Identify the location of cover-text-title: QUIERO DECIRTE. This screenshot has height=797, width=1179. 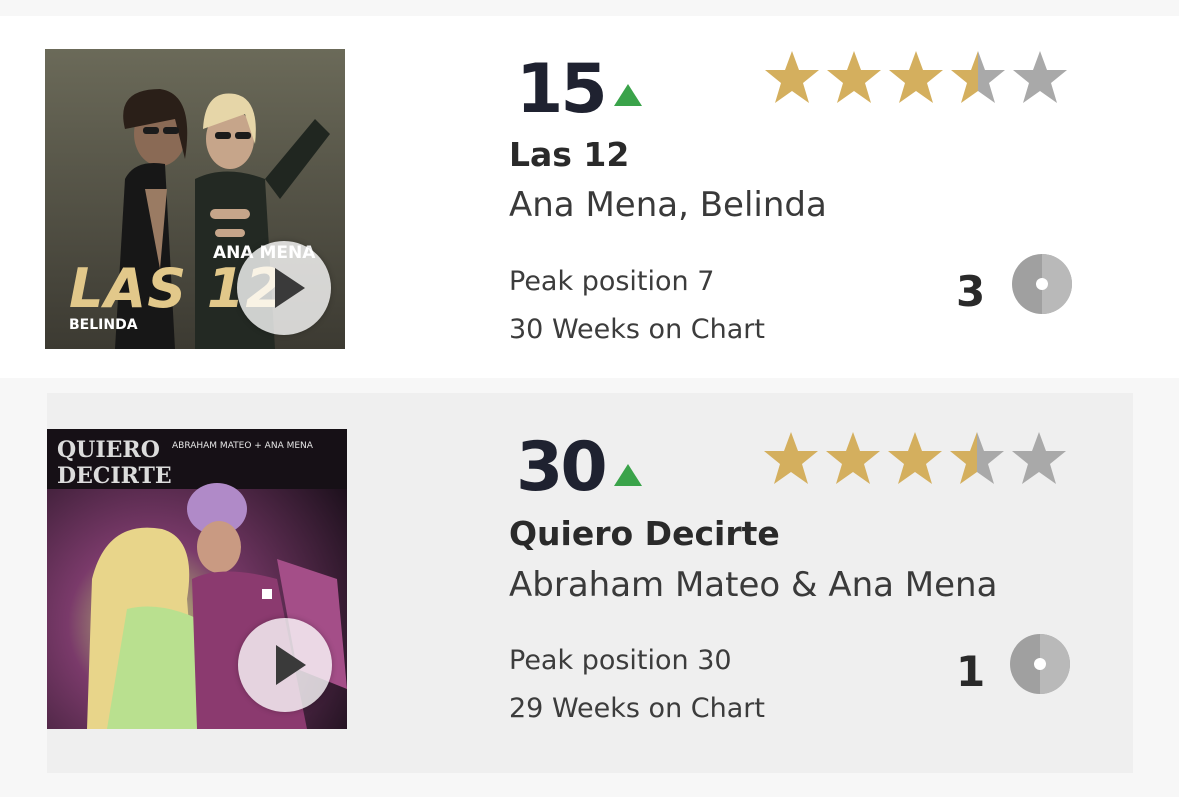
(114, 463).